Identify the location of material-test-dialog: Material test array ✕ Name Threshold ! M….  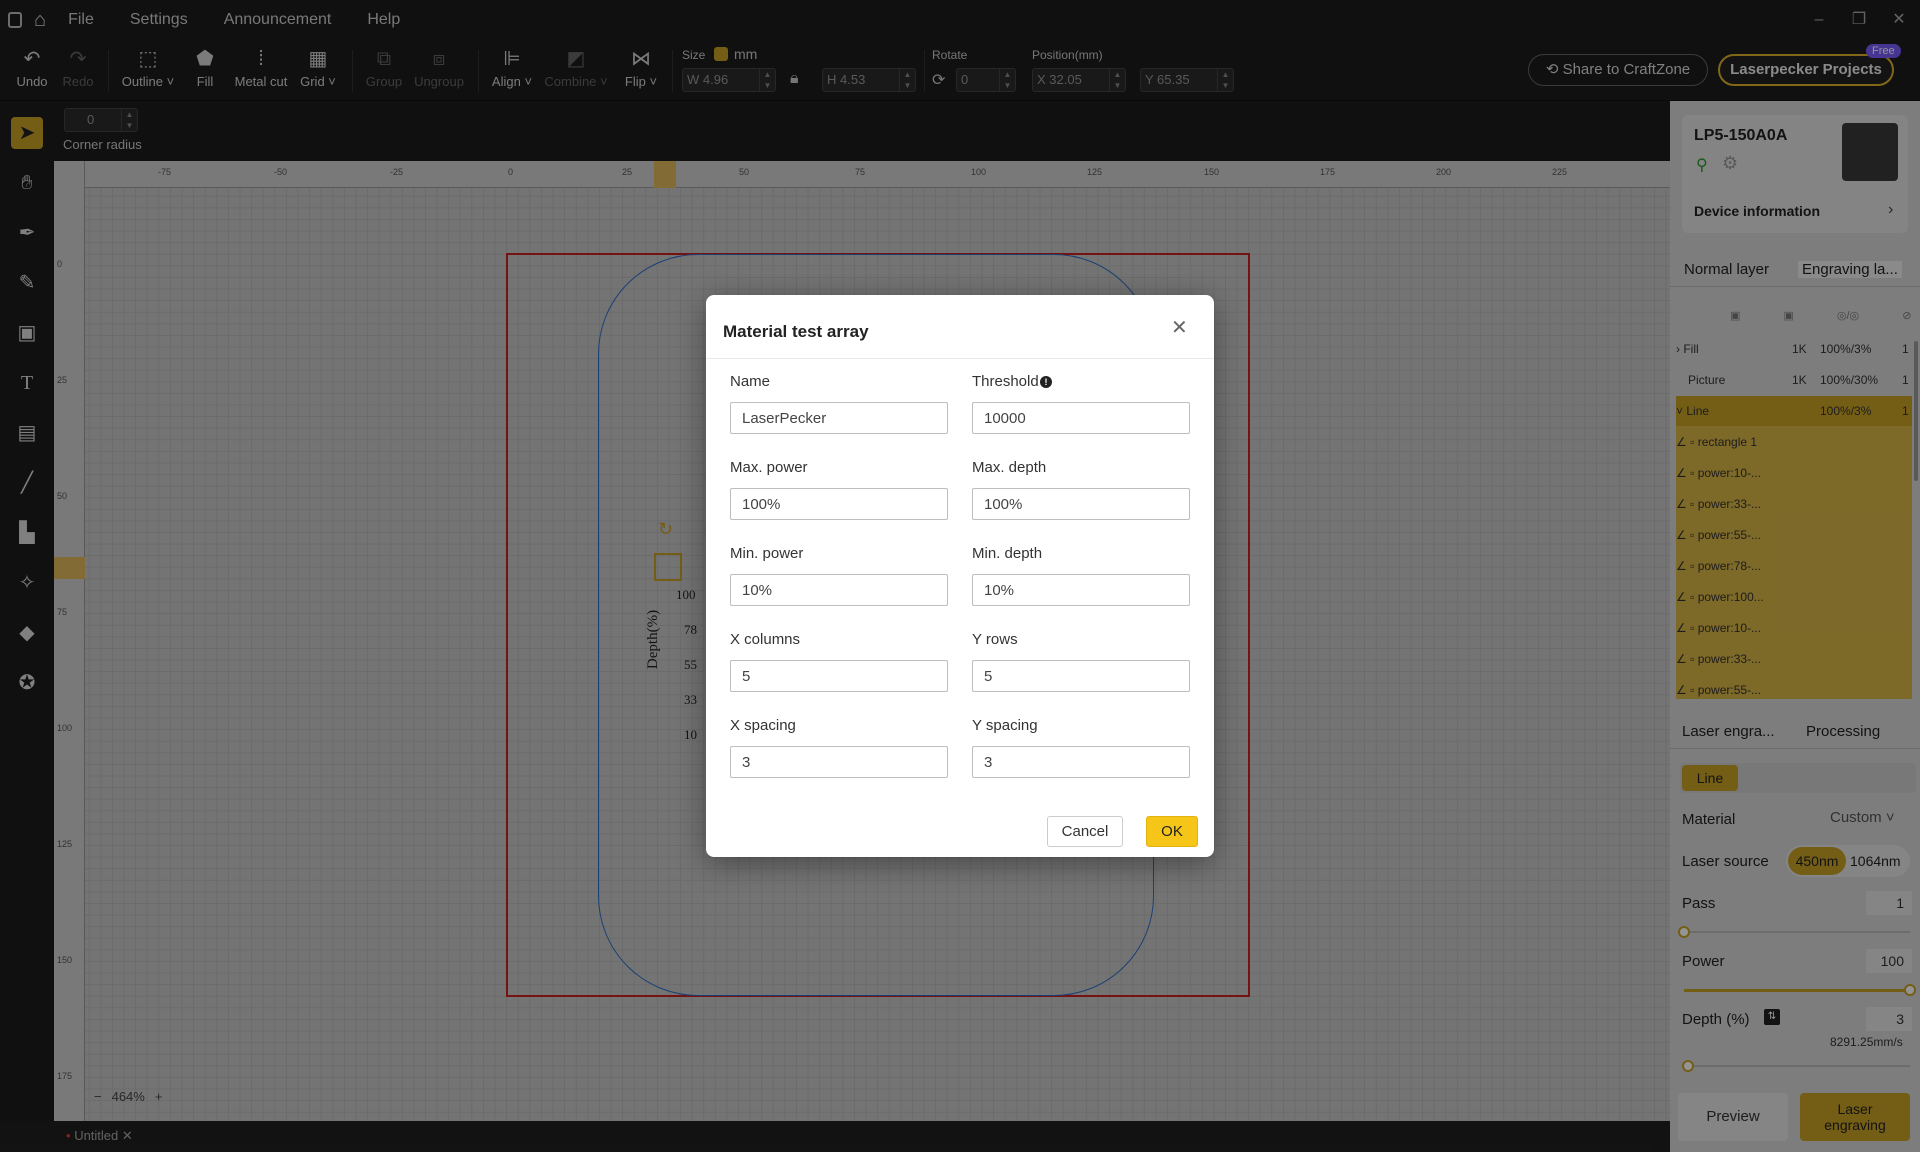
(960, 576).